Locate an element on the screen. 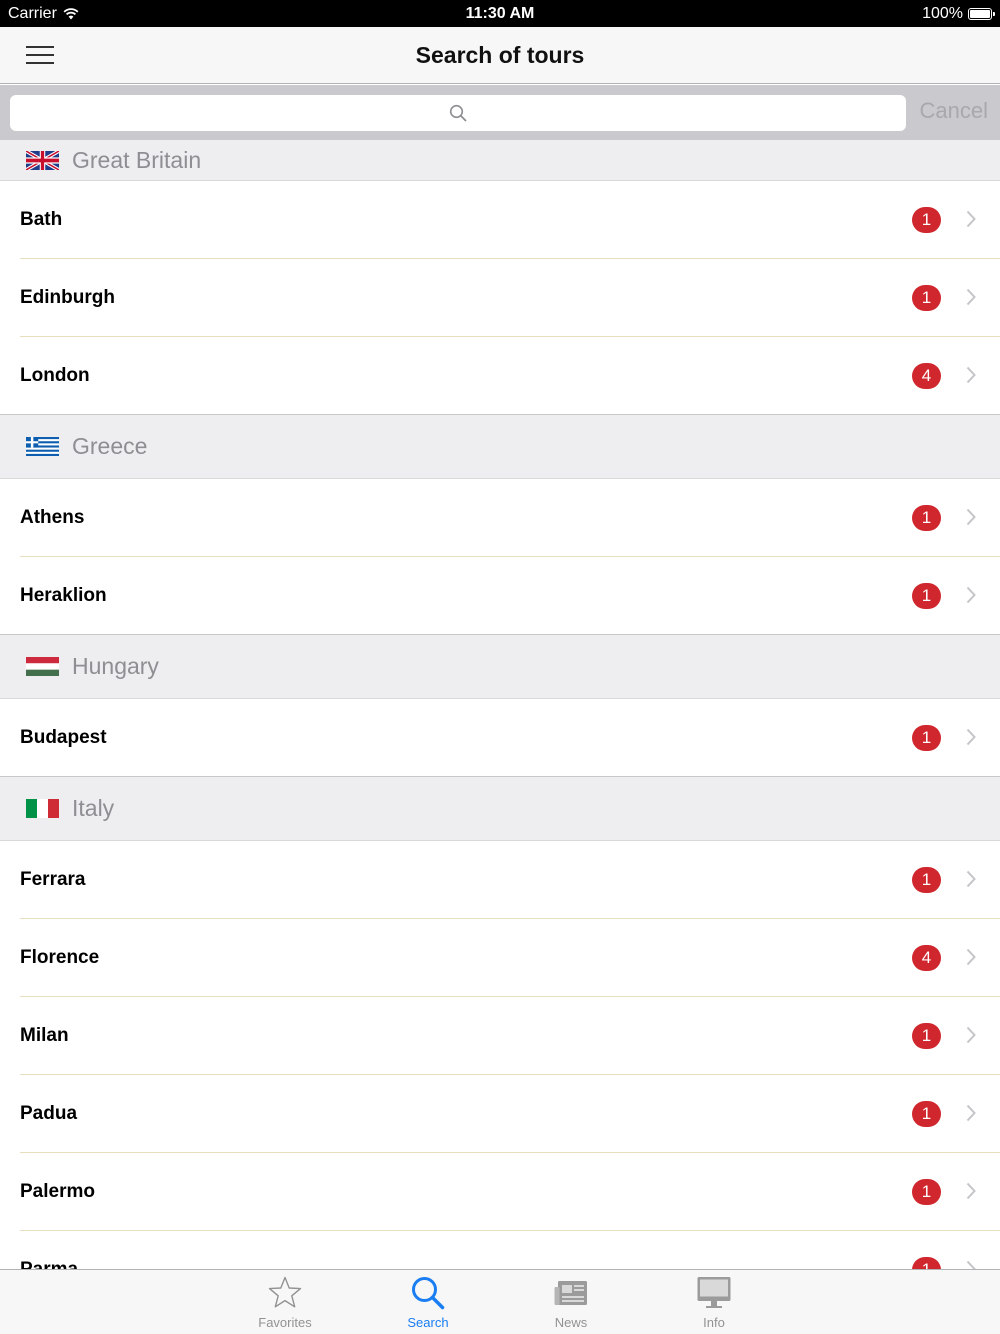  list-item-budapest: Budapest 1 is located at coordinates (500, 738).